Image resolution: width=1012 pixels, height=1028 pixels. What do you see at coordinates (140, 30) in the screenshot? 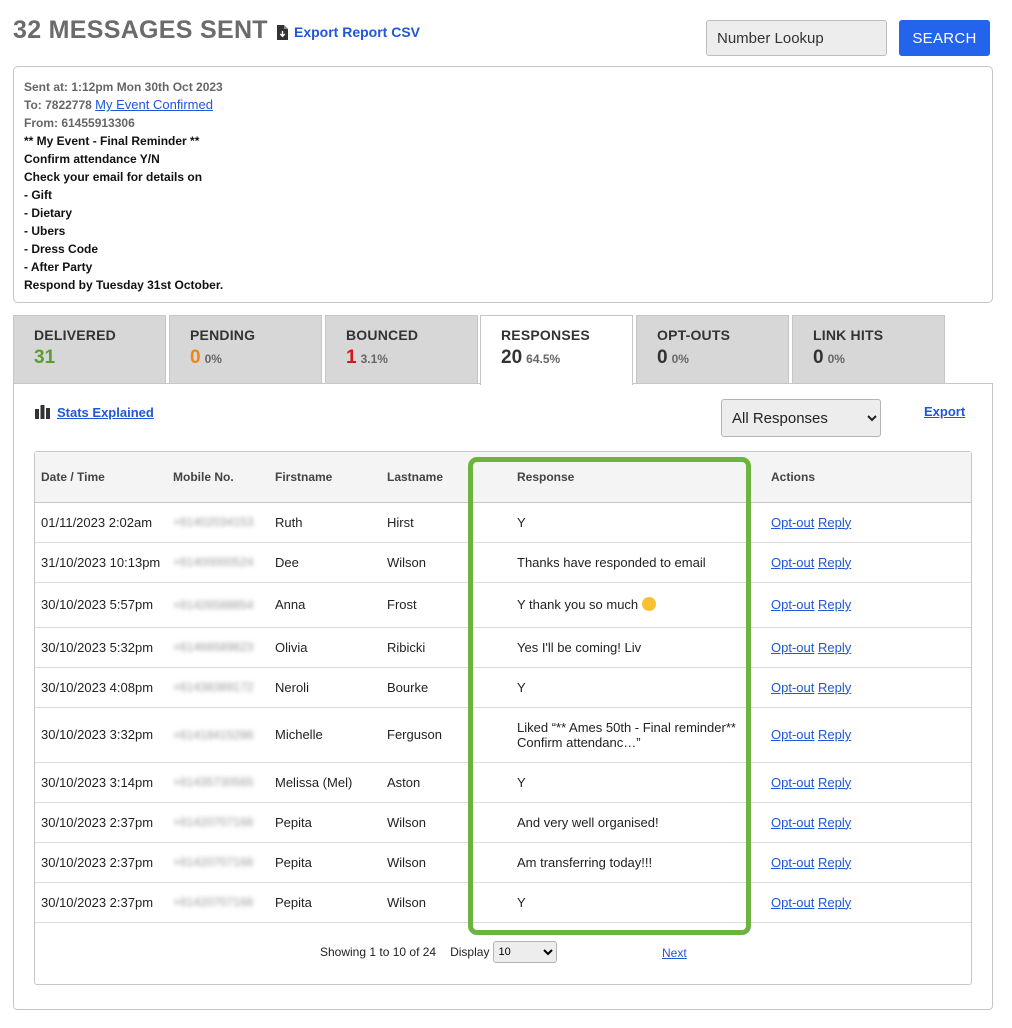
I see `page-title: 32 MESSAGES SENT` at bounding box center [140, 30].